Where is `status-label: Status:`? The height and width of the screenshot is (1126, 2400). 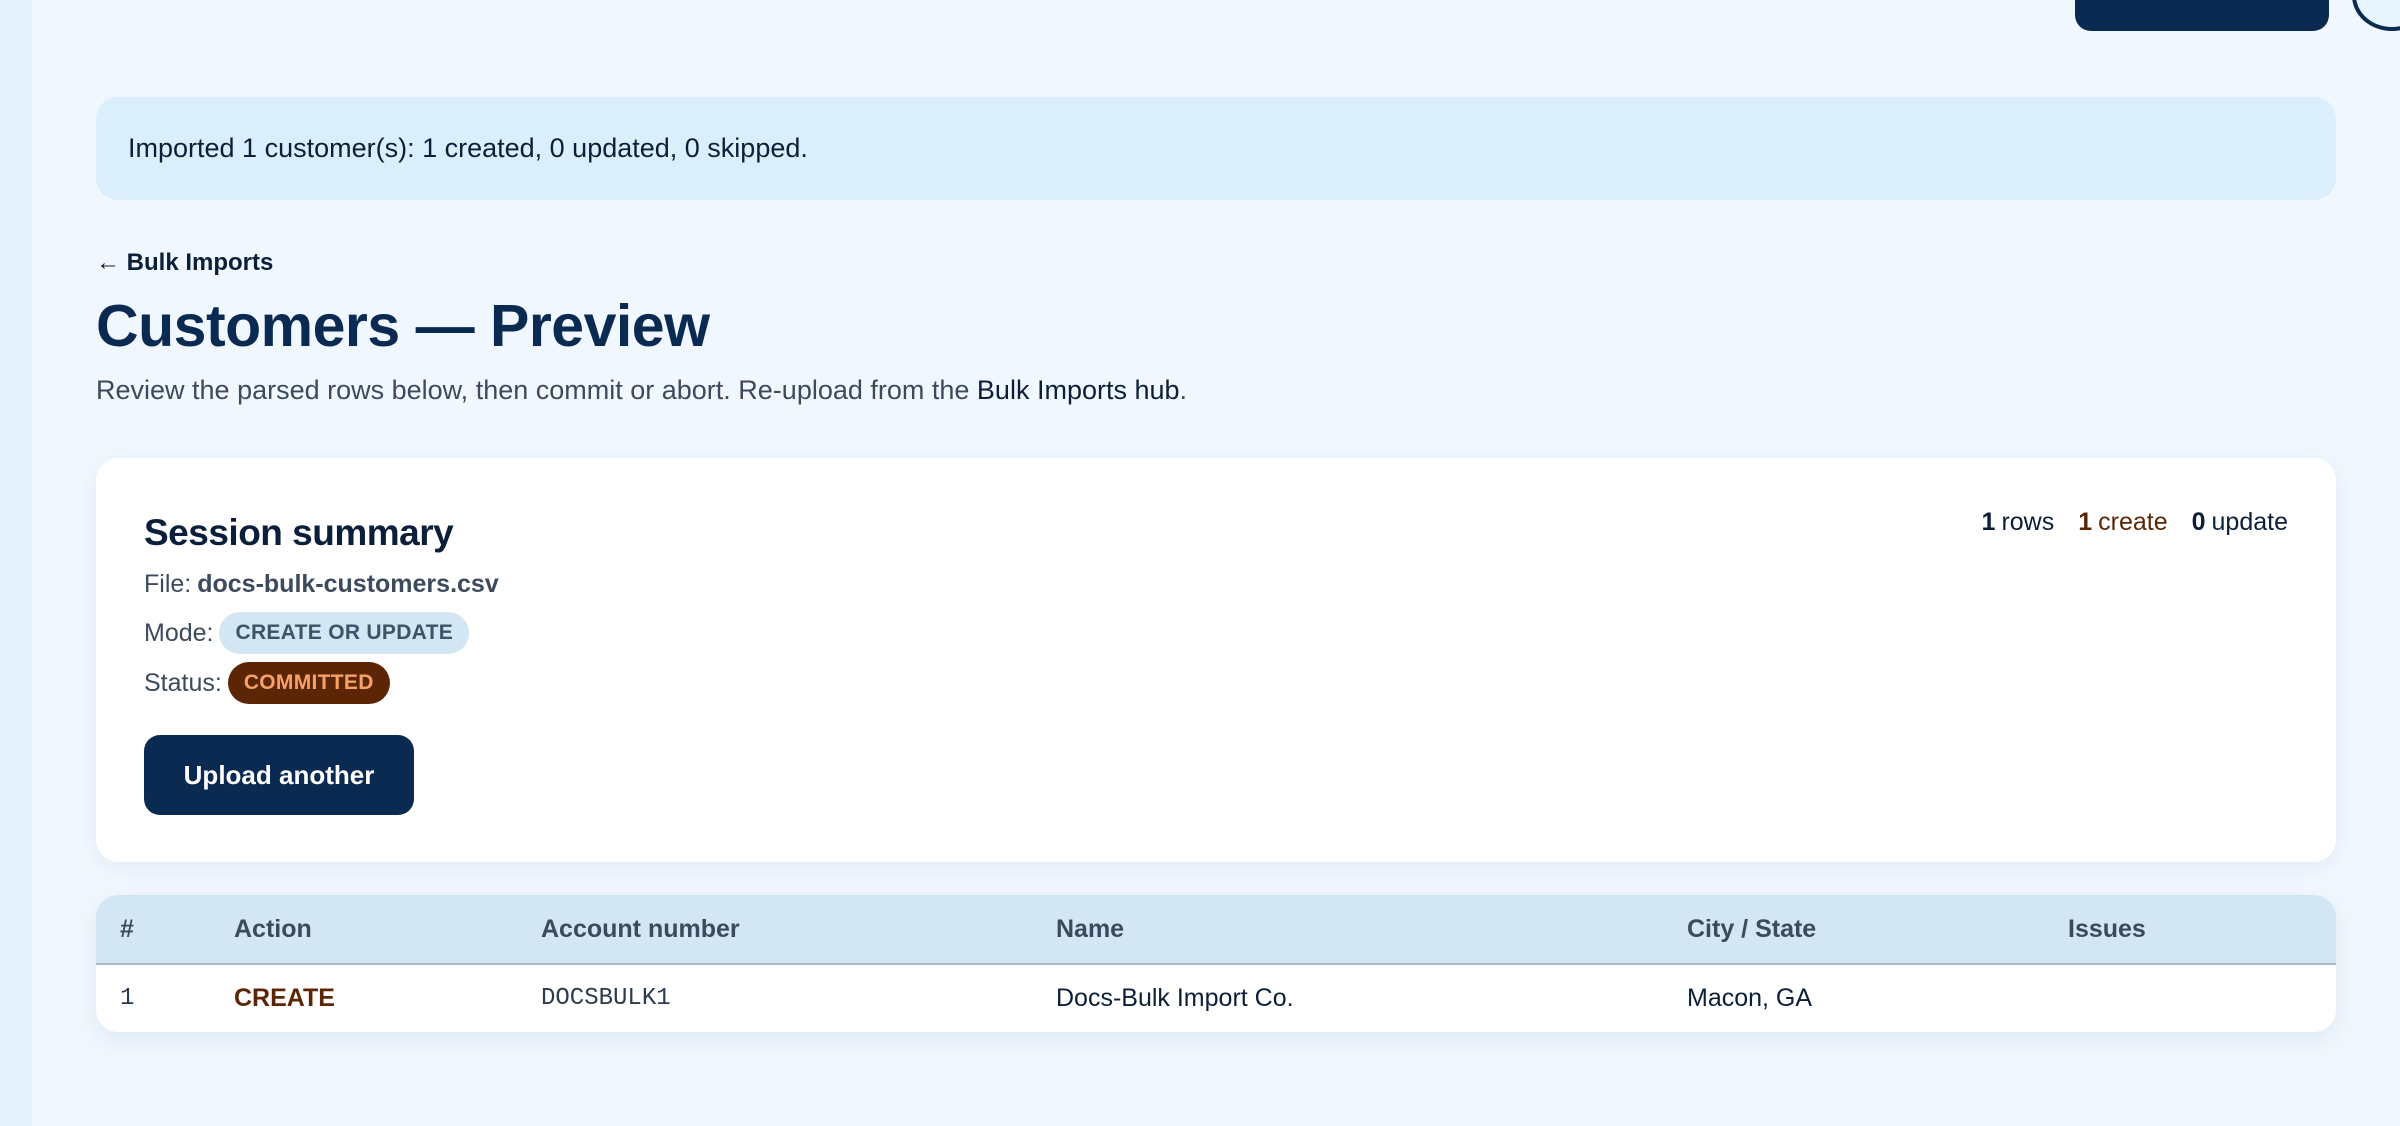 status-label: Status: is located at coordinates (183, 682).